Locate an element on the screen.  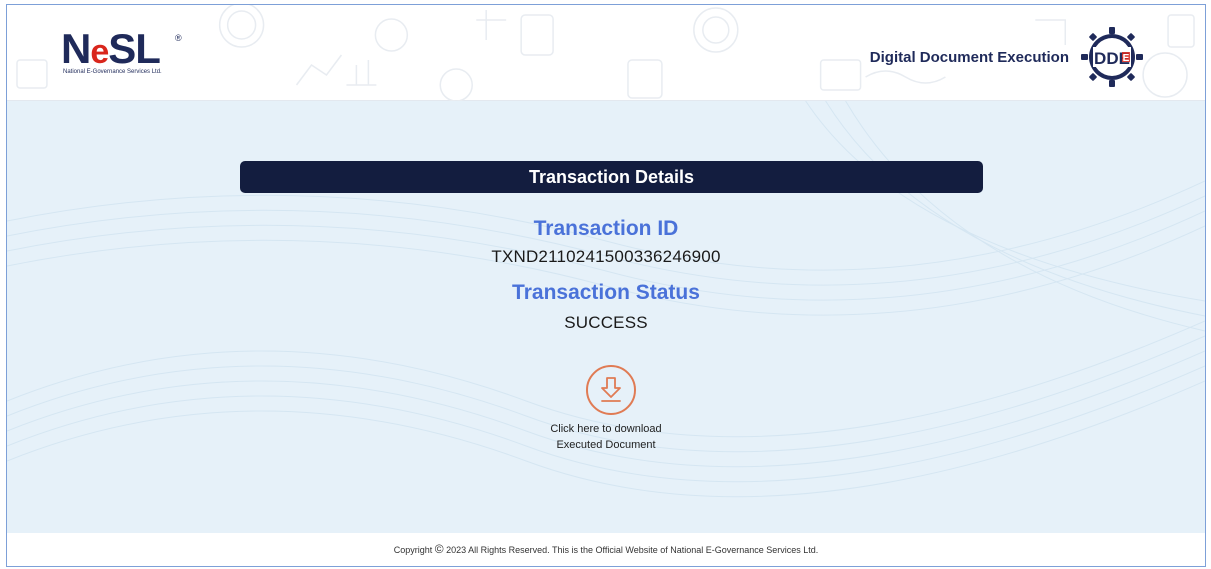
transaction-id-value: TXND2110241500336246900 is located at coordinates (606, 256).